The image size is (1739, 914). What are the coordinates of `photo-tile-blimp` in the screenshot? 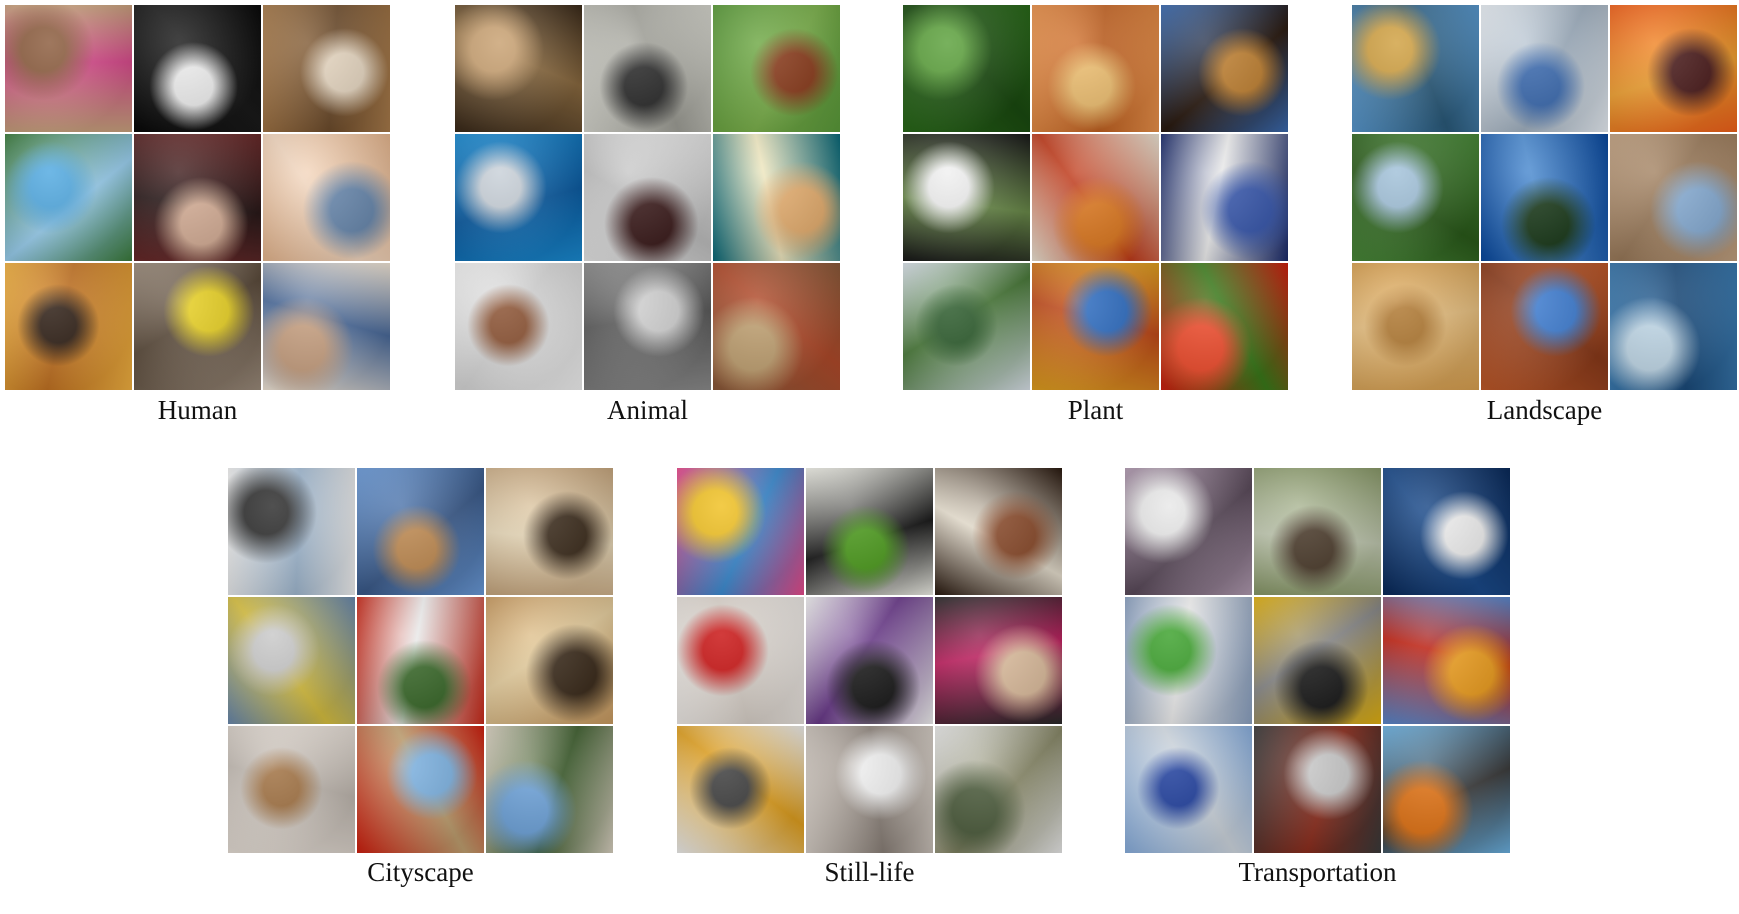 It's located at (1188, 660).